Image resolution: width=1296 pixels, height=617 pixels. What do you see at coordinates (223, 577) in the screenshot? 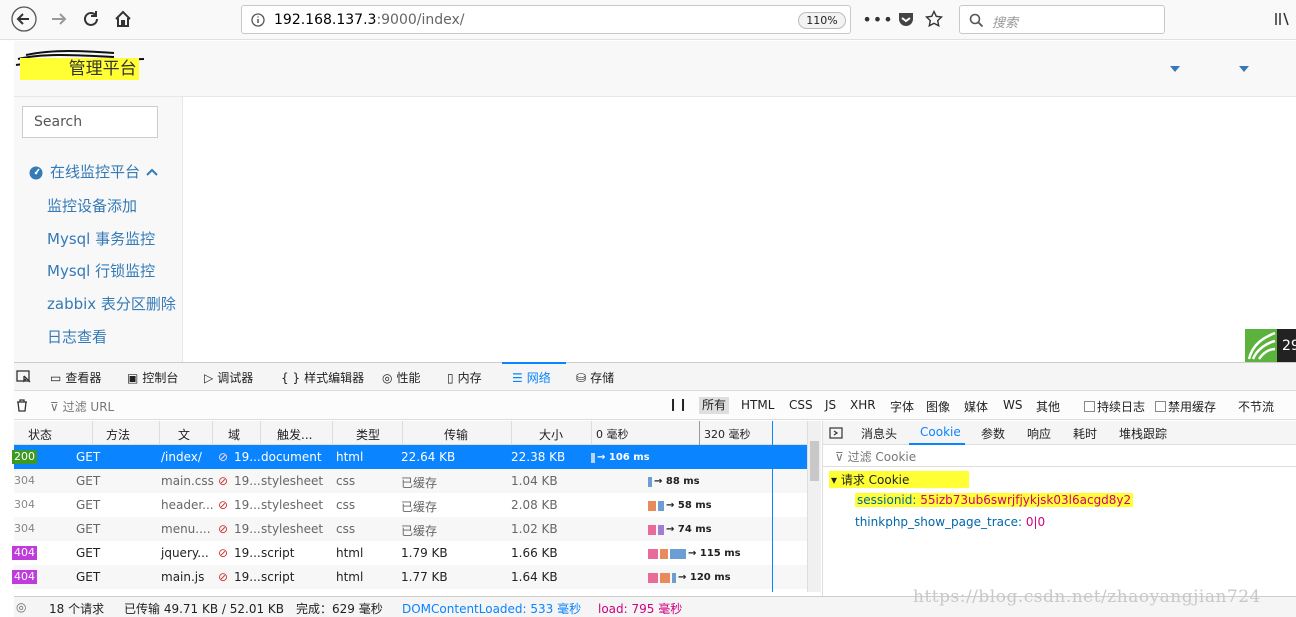
I see `insecure-icon: ⊘` at bounding box center [223, 577].